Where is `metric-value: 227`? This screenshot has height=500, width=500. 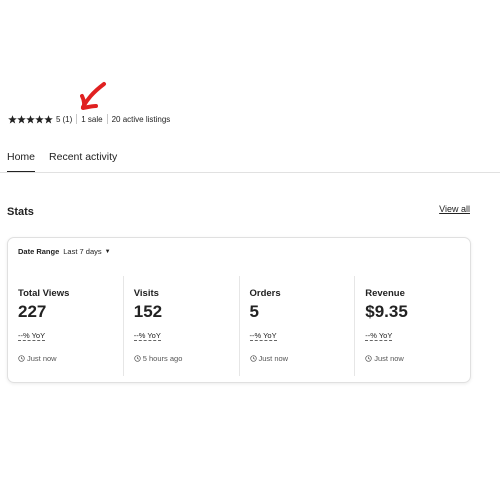
metric-value: 227 is located at coordinates (32, 311).